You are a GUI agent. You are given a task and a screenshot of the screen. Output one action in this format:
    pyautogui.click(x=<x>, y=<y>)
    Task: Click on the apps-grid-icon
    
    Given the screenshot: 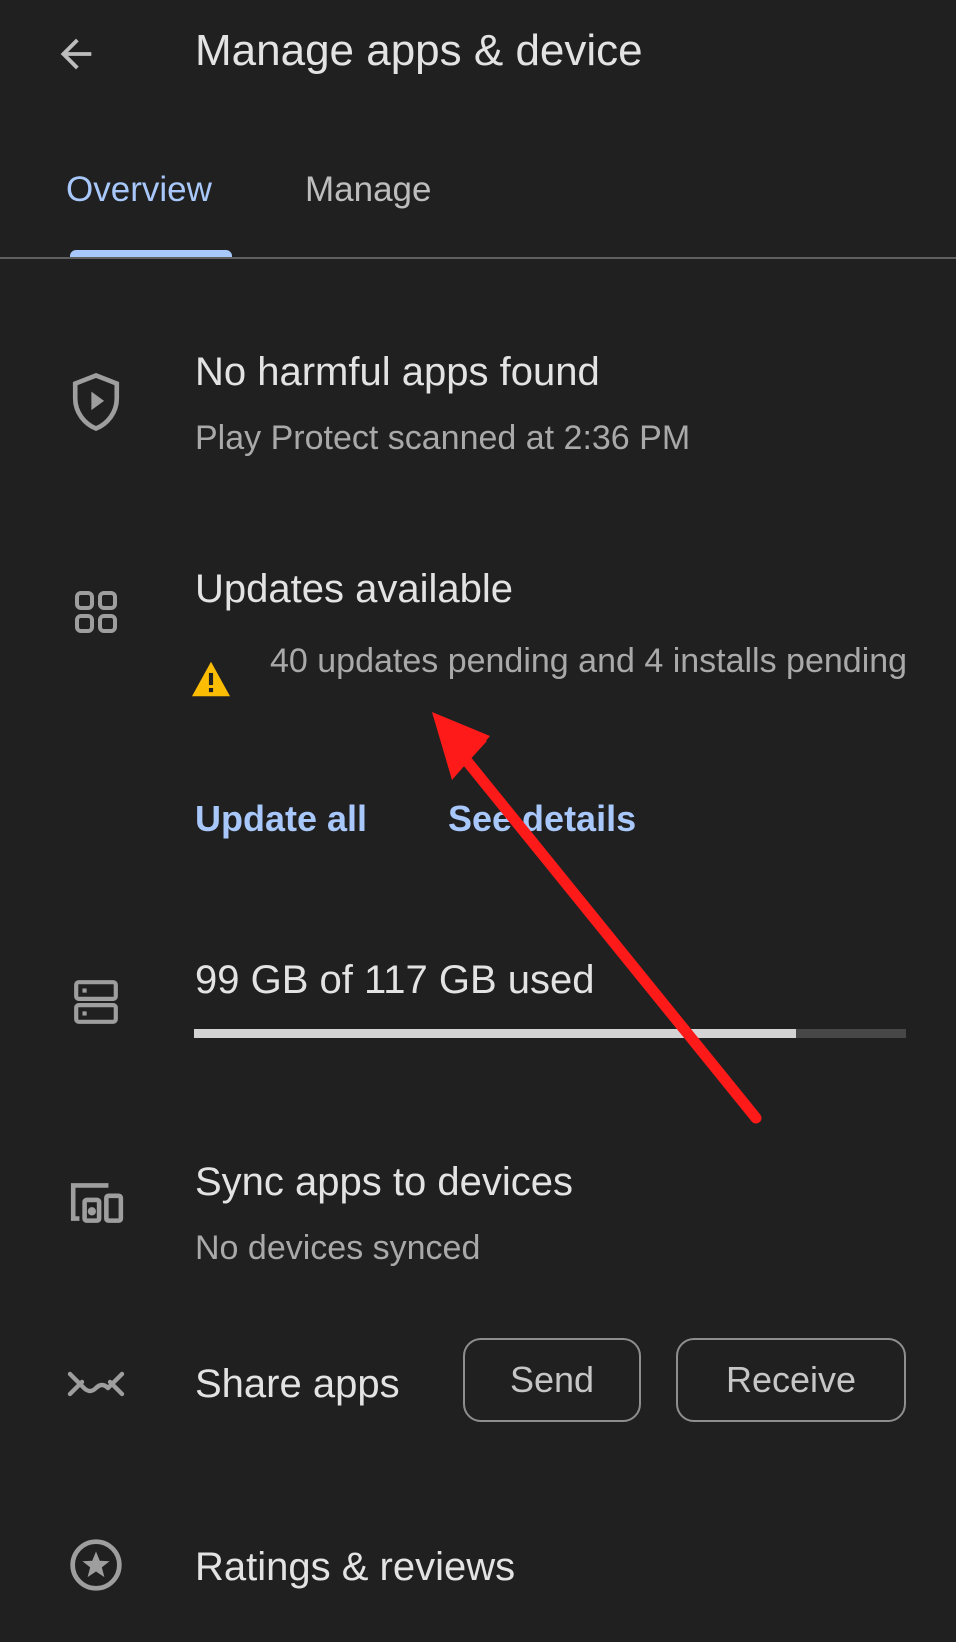 What is the action you would take?
    pyautogui.click(x=96, y=612)
    